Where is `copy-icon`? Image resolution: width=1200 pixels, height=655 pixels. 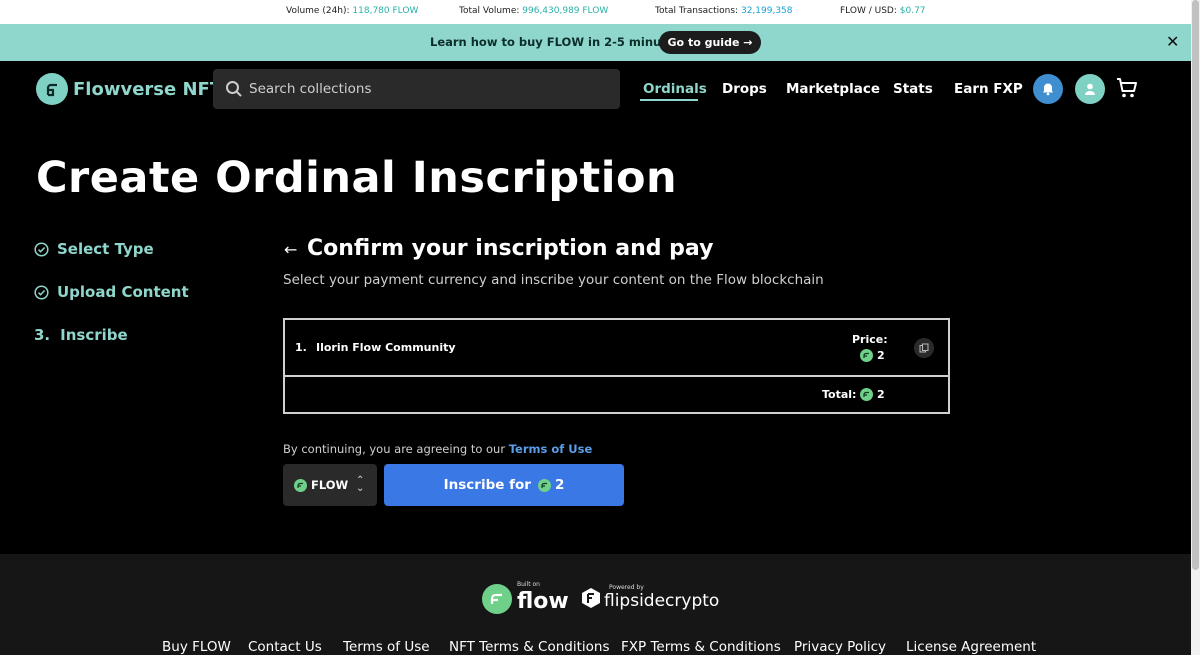
copy-icon is located at coordinates (924, 348).